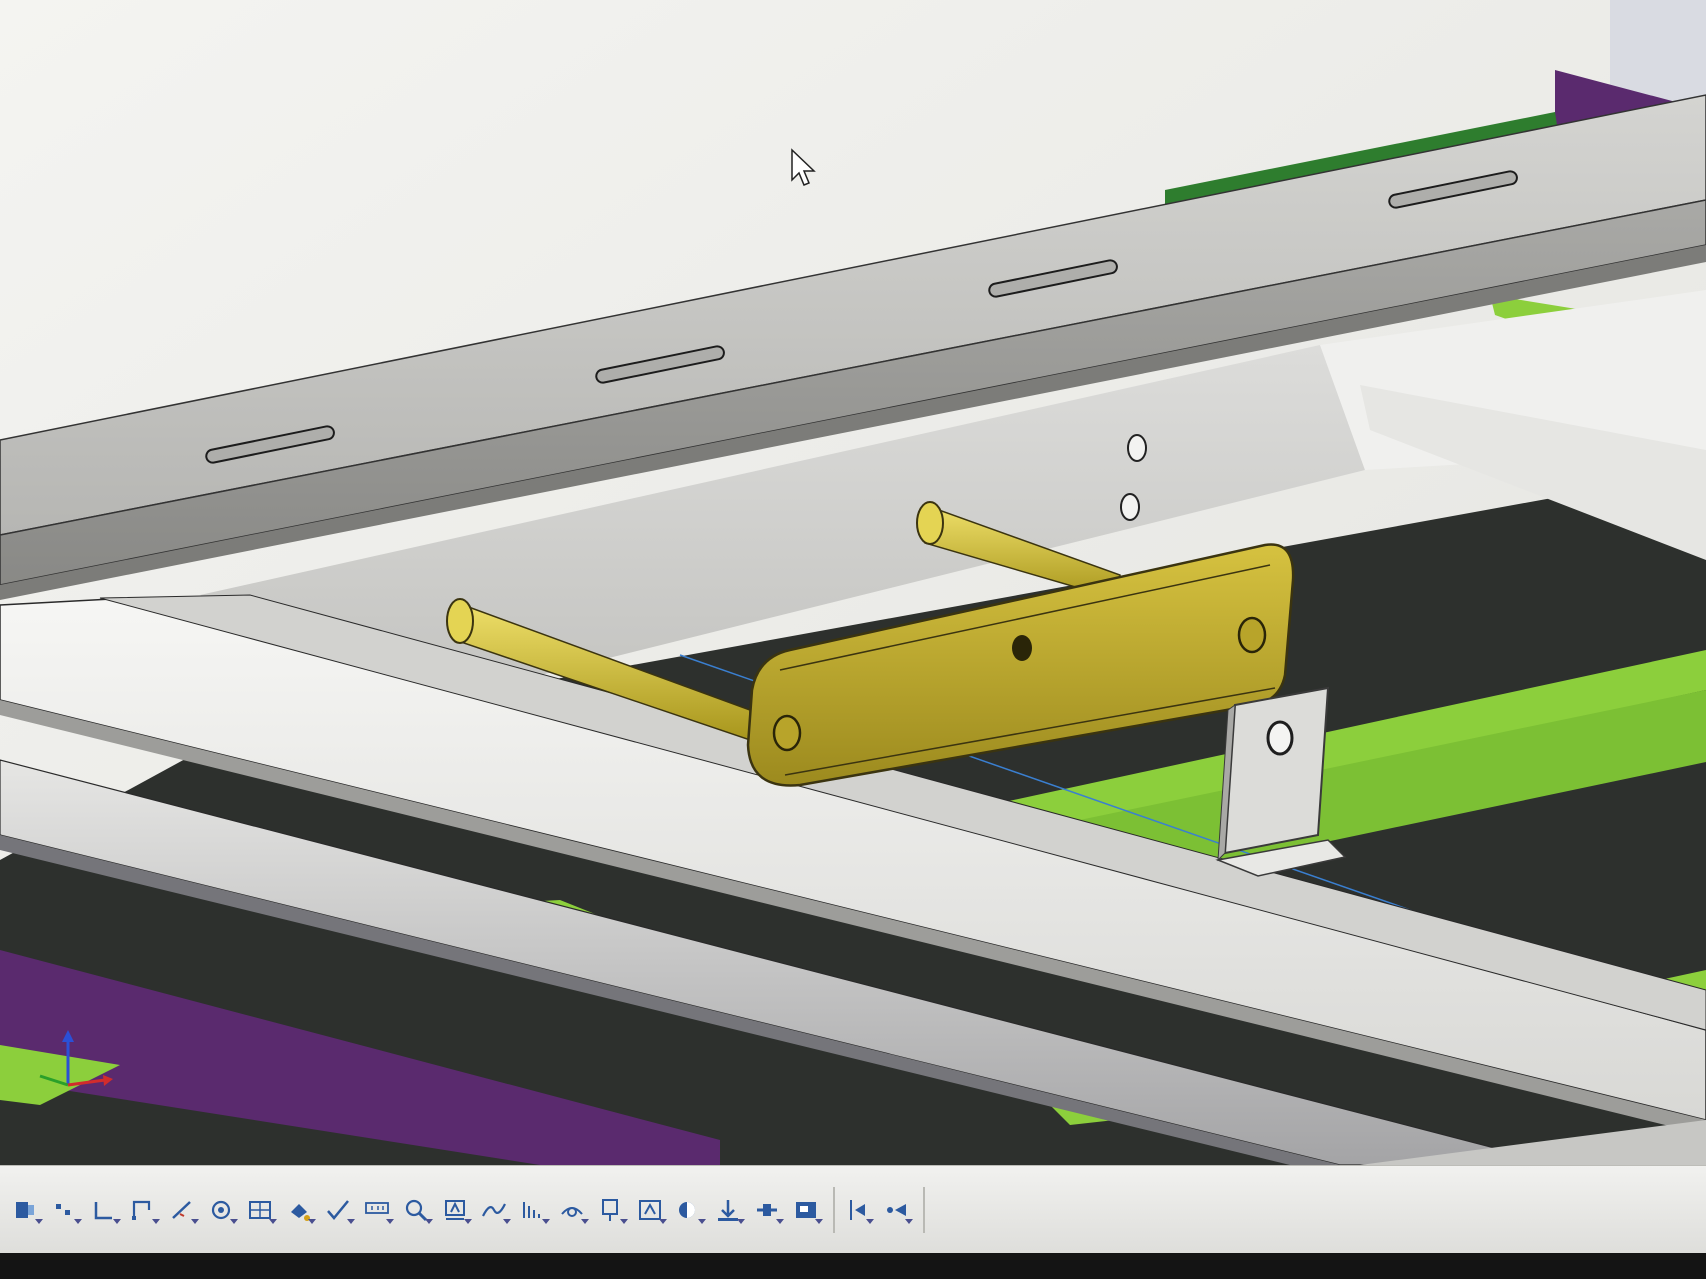 Image resolution: width=1706 pixels, height=1279 pixels. Describe the element at coordinates (767, 1210) in the screenshot. I see `mate-tool-button` at that location.